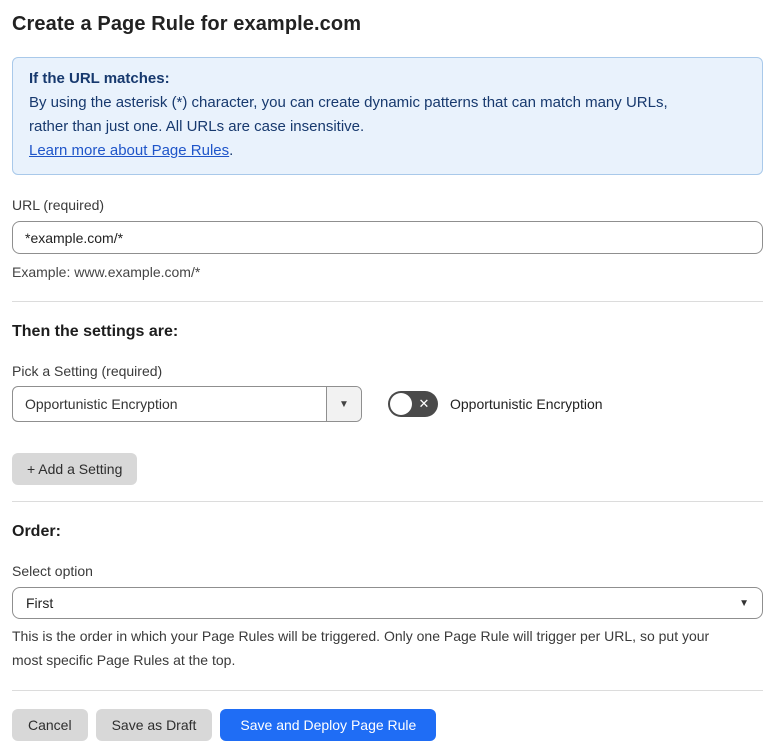  Describe the element at coordinates (387, 603) in the screenshot. I see `order-select: First ▼` at that location.